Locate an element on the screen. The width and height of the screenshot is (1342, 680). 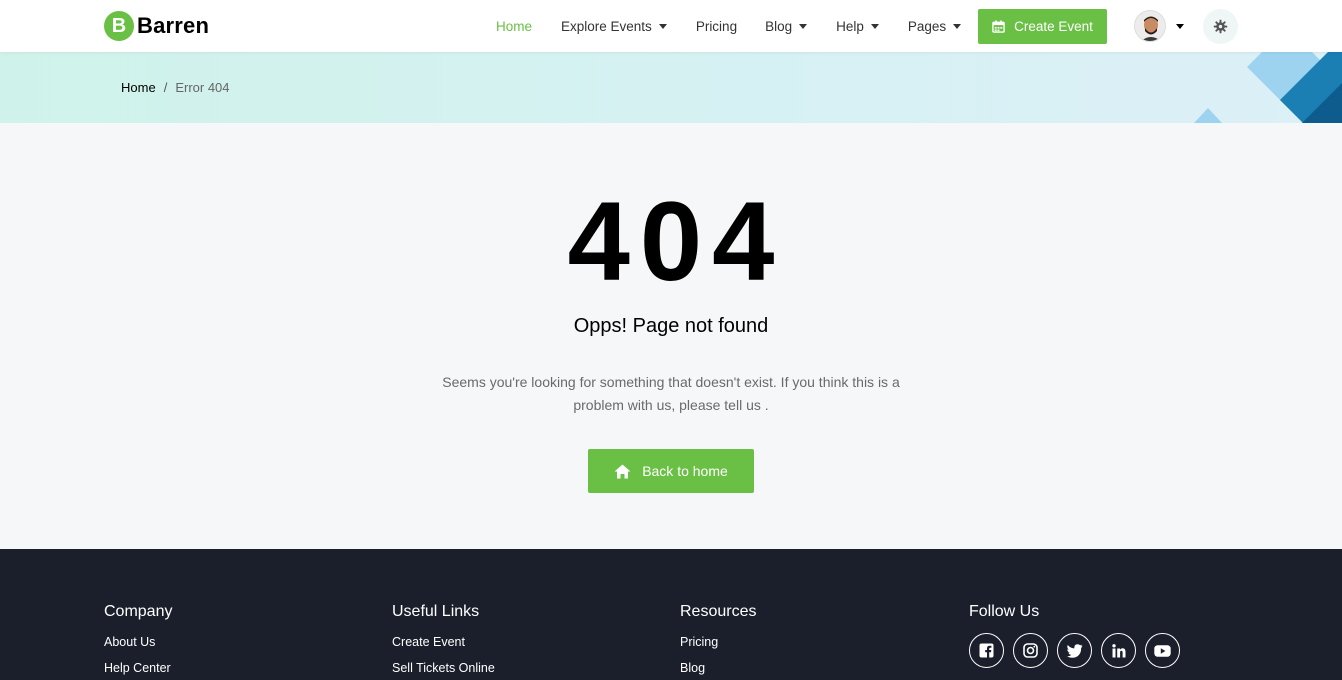
nav-item-pricing: Pricing is located at coordinates (716, 26).